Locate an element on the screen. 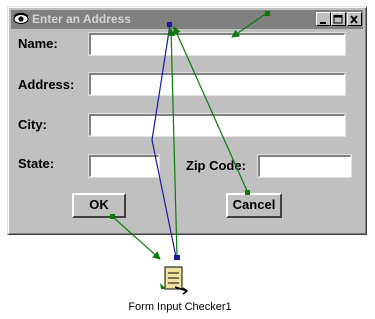  component-label: Form Input Checker1 is located at coordinates (180, 307).